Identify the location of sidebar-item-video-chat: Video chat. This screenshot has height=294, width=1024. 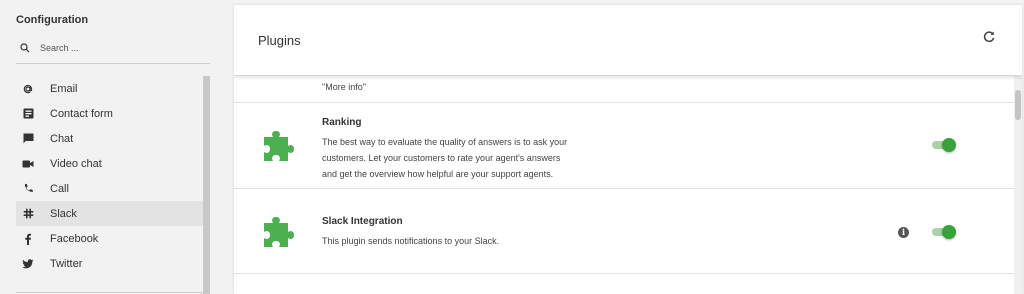
(109, 163).